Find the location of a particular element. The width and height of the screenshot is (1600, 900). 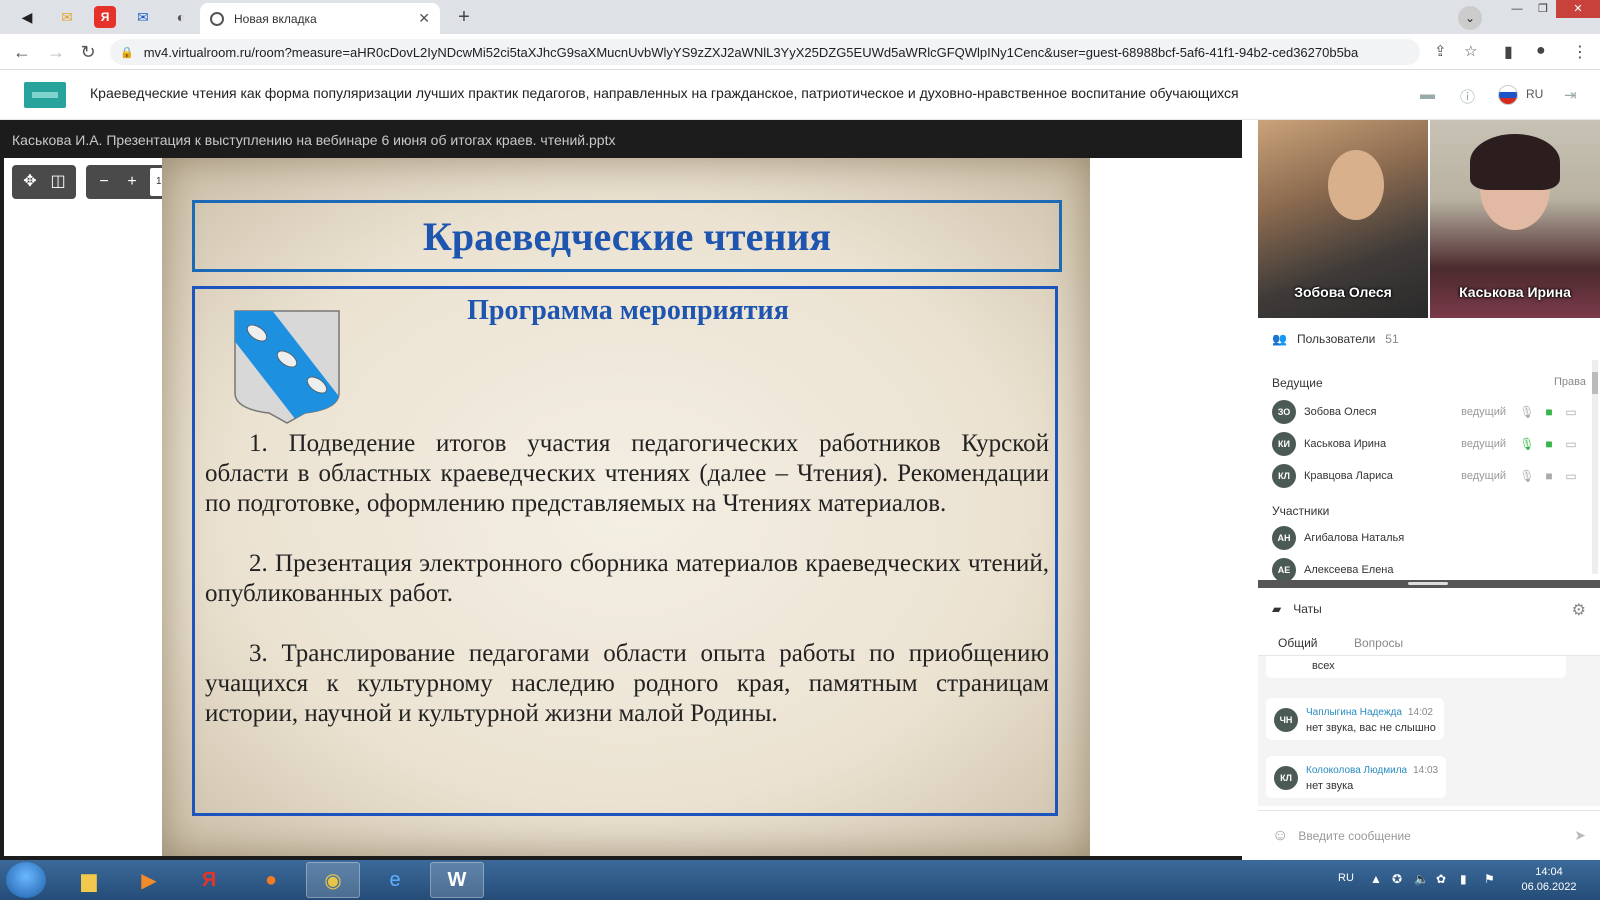

view-mode-group: ✥ ◫ is located at coordinates (44, 182).